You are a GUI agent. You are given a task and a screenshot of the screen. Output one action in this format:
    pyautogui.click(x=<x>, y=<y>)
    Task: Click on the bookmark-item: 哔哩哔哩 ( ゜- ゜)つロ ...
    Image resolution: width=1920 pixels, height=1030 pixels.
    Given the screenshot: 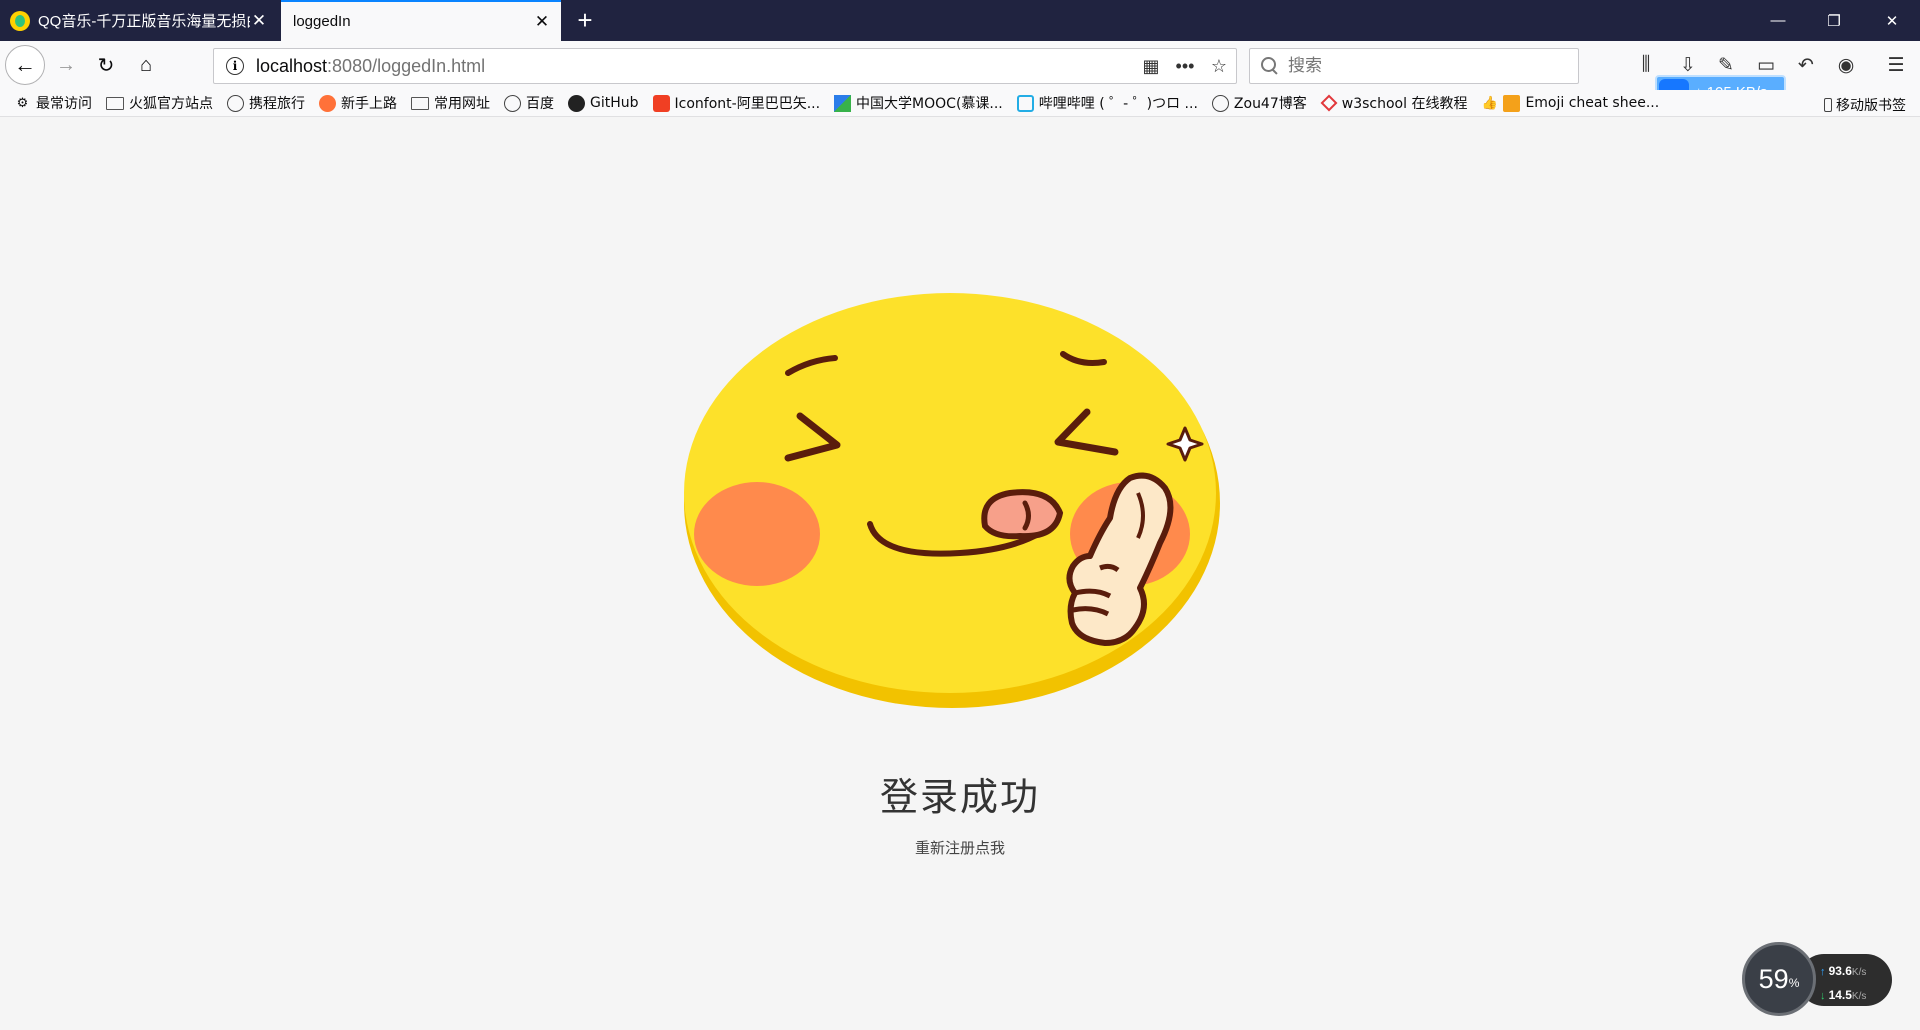 What is the action you would take?
    pyautogui.click(x=1107, y=103)
    